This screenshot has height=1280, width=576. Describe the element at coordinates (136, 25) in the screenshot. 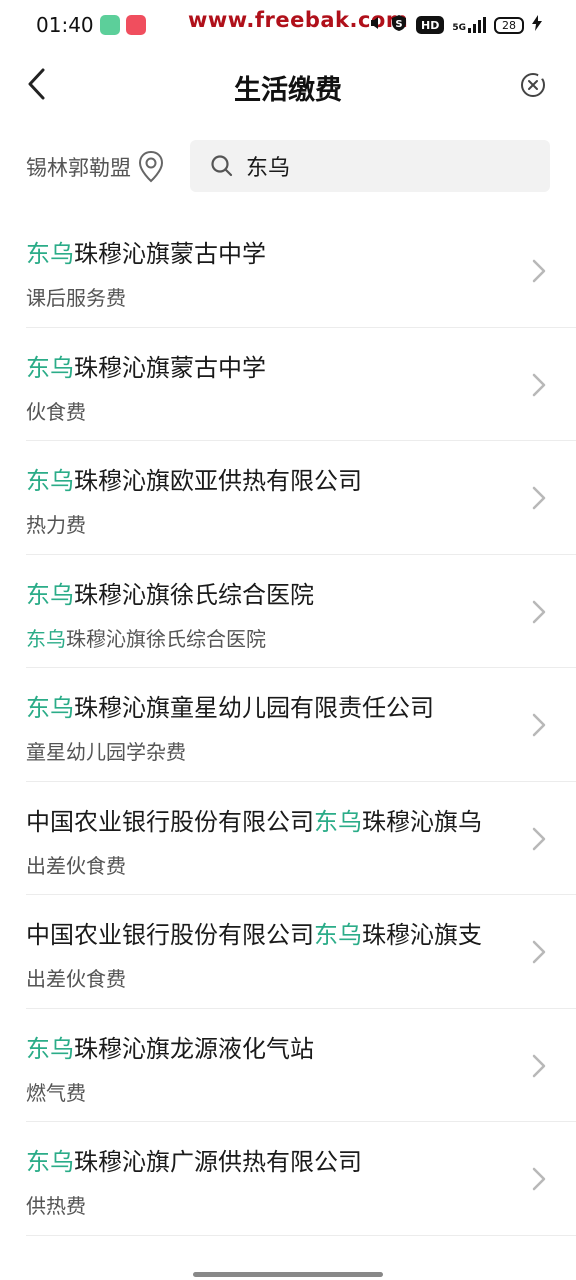

I see `xiaohongshu-app-icon` at that location.